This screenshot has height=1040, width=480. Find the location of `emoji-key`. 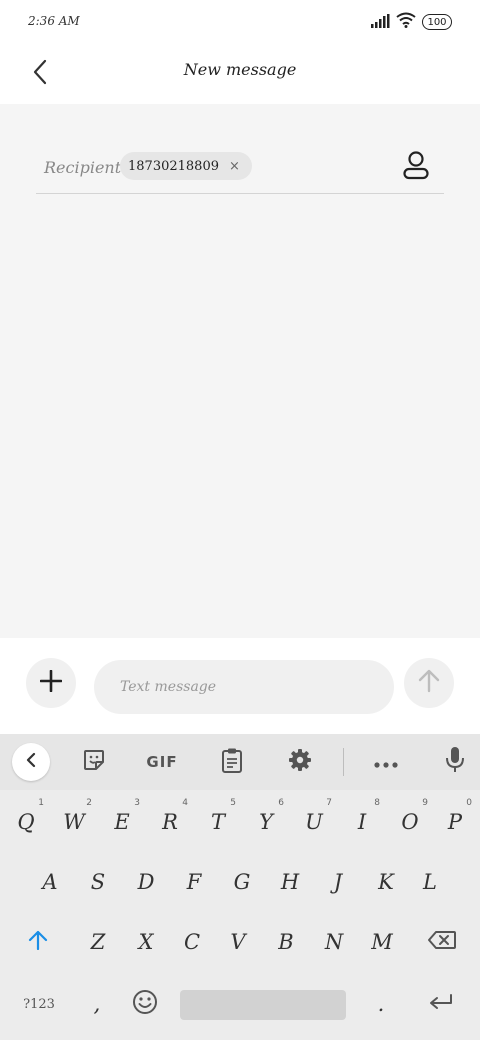

emoji-key is located at coordinates (145, 1004).